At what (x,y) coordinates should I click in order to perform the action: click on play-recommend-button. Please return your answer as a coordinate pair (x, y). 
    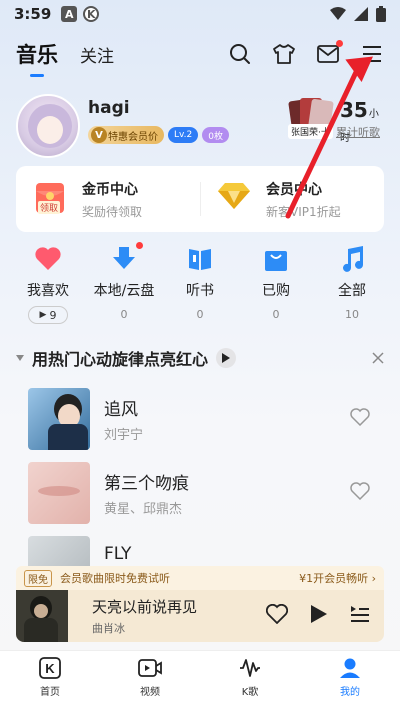
    Looking at the image, I should click on (226, 358).